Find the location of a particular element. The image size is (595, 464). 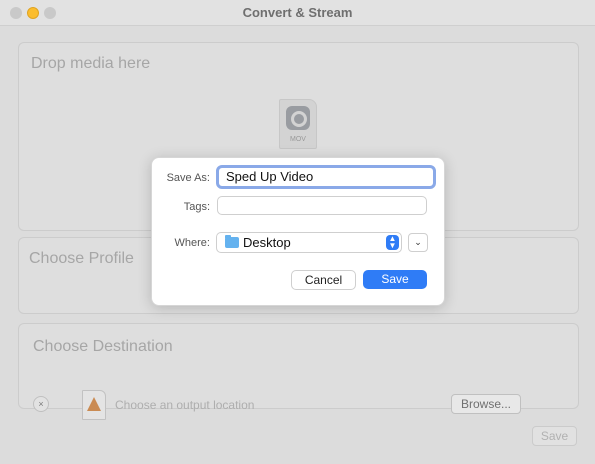

where-label: Where: is located at coordinates (192, 243).